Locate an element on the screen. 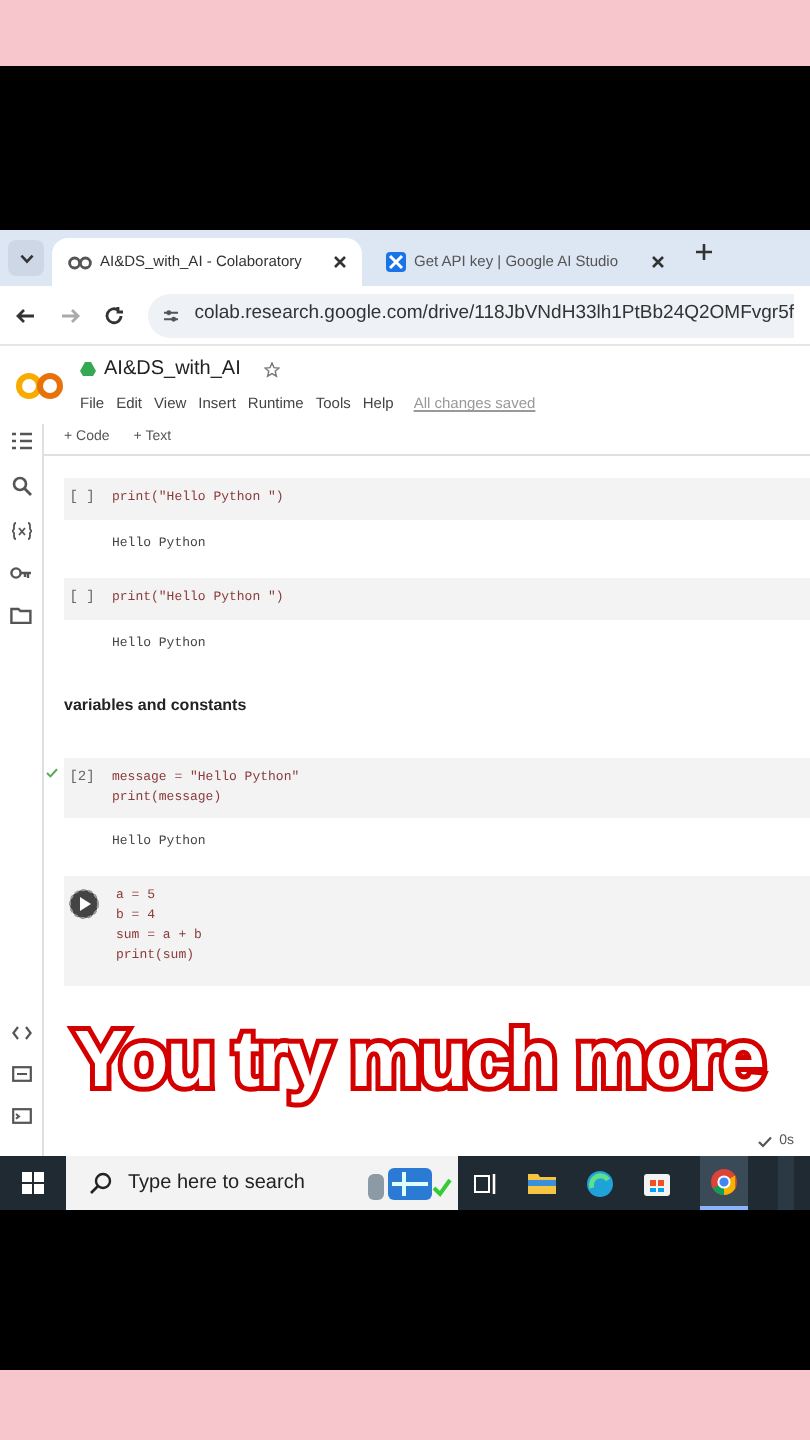 Image resolution: width=810 pixels, height=1440 pixels. file-explorer-icon is located at coordinates (541, 1183).